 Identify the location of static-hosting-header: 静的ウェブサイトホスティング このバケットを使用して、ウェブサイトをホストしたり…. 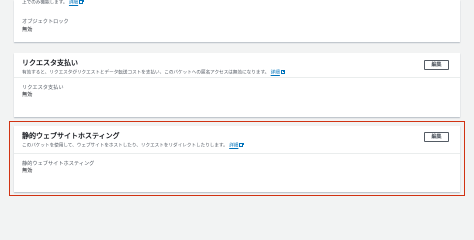
(237, 140).